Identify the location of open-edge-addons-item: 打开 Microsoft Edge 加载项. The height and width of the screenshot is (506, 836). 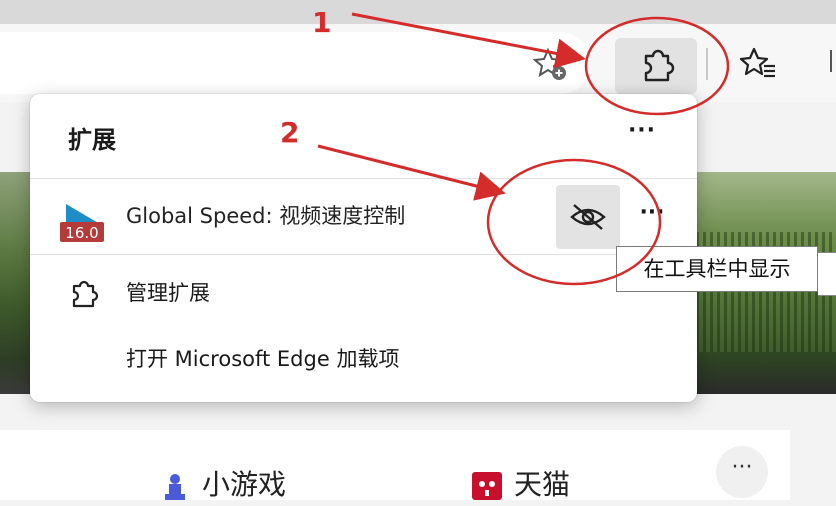
(363, 360).